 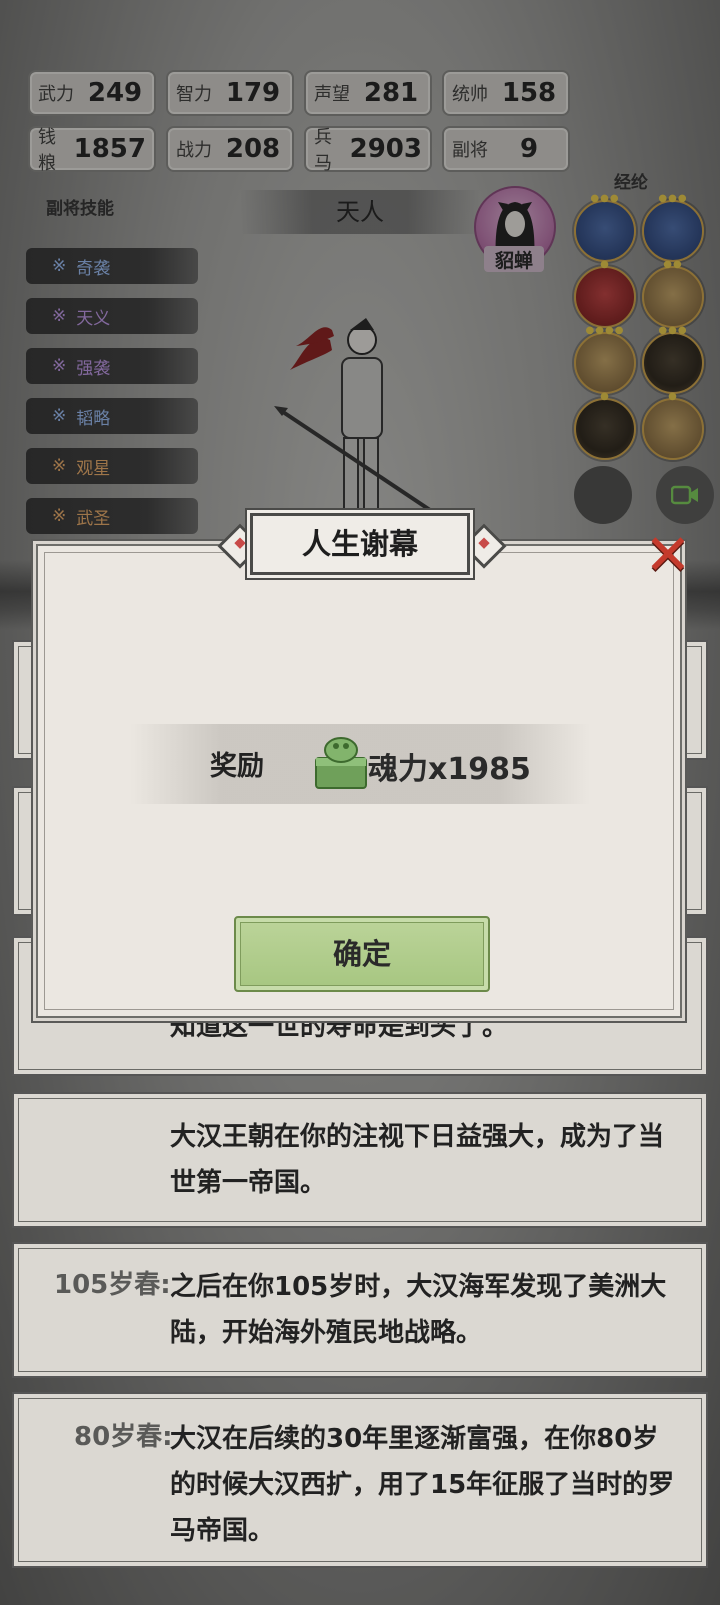 I want to click on log-age: 105岁春:, so click(x=112, y=1285).